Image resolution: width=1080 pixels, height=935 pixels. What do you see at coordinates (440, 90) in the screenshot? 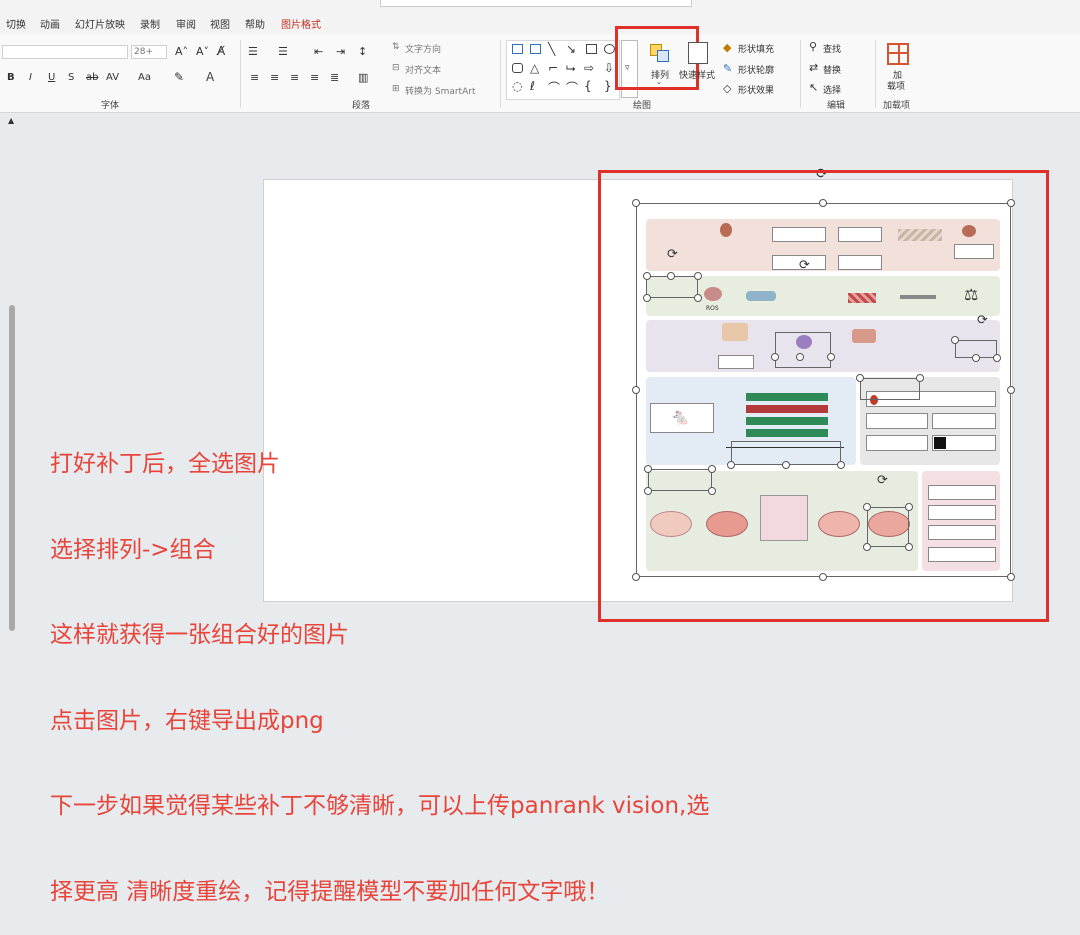
I see `convert-smartart-button: 转换为 SmartArt` at bounding box center [440, 90].